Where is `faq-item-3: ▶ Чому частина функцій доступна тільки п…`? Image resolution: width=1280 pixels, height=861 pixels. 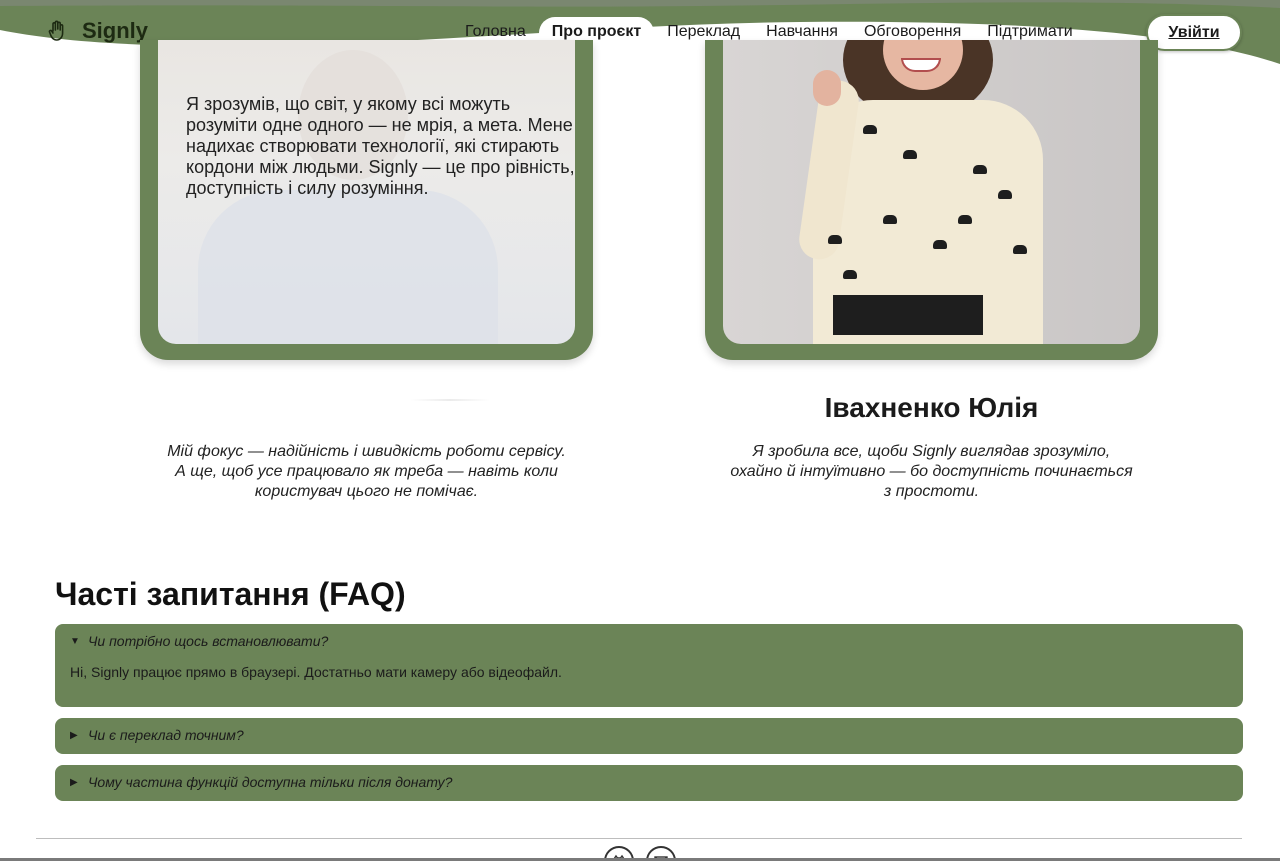
faq-item-3: ▶ Чому частина функцій доступна тільки п… is located at coordinates (649, 783).